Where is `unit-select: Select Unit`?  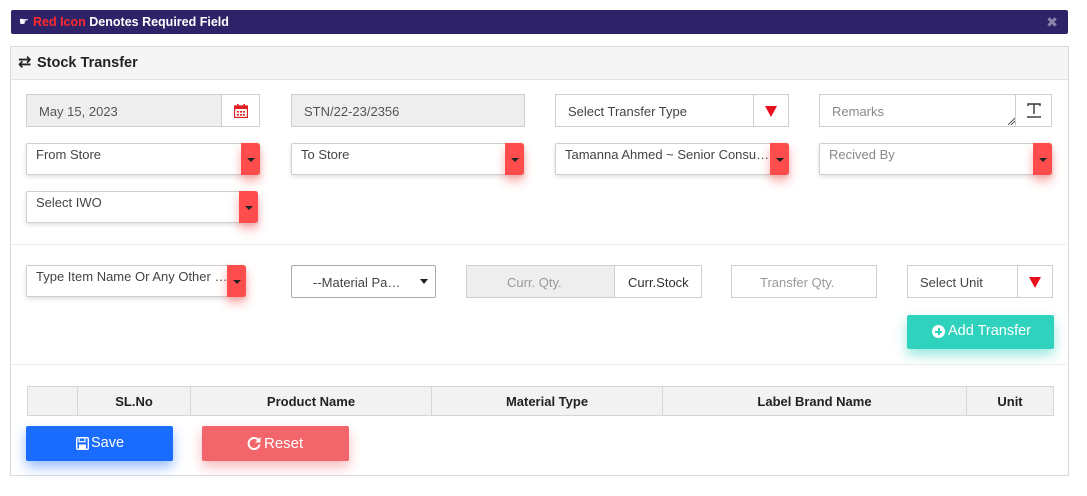 unit-select: Select Unit is located at coordinates (980, 281).